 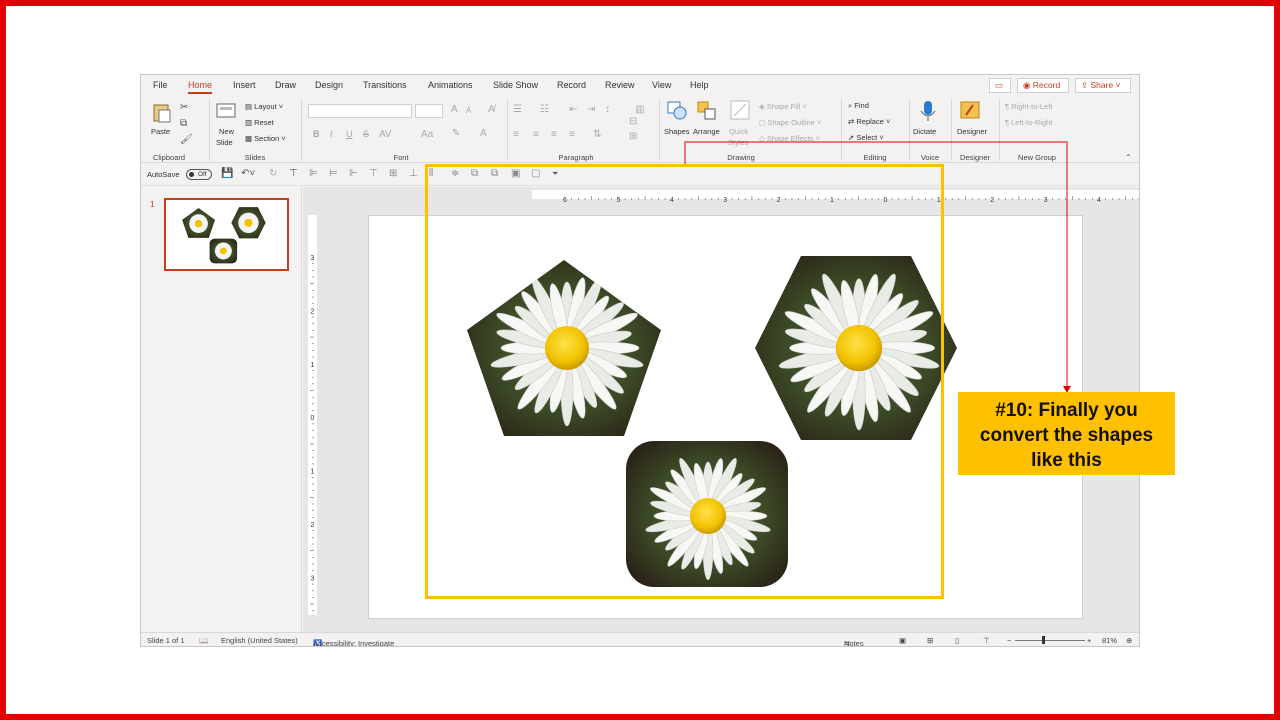 I want to click on callout-line-2: convert the shapes, so click(x=1066, y=435).